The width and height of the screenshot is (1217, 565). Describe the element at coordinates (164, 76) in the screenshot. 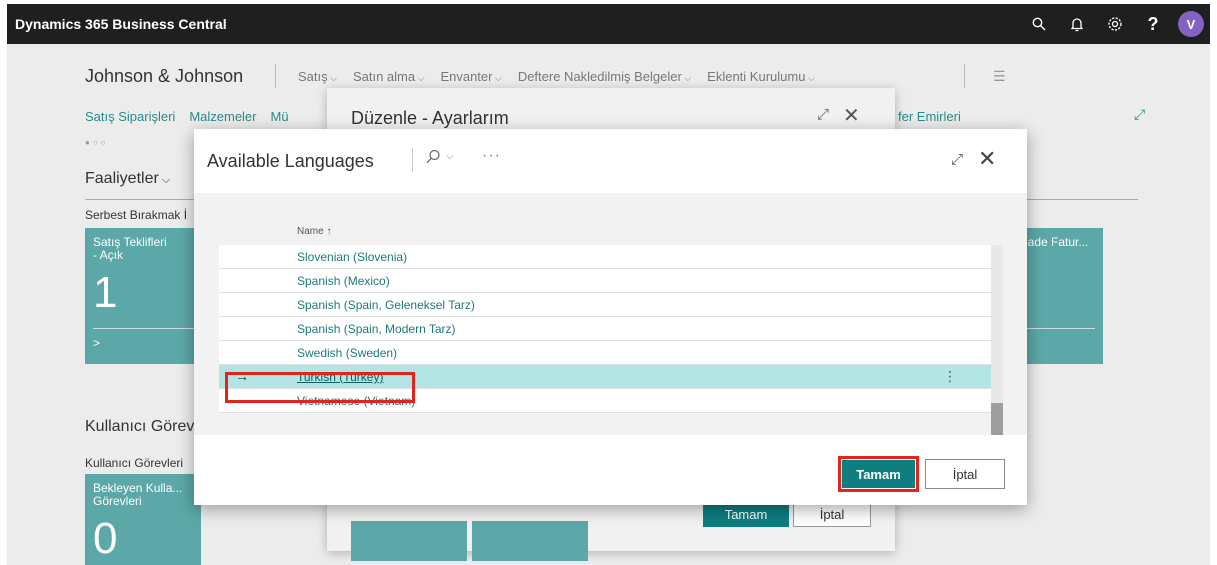

I see `company-name: Johnson & Johnson` at that location.